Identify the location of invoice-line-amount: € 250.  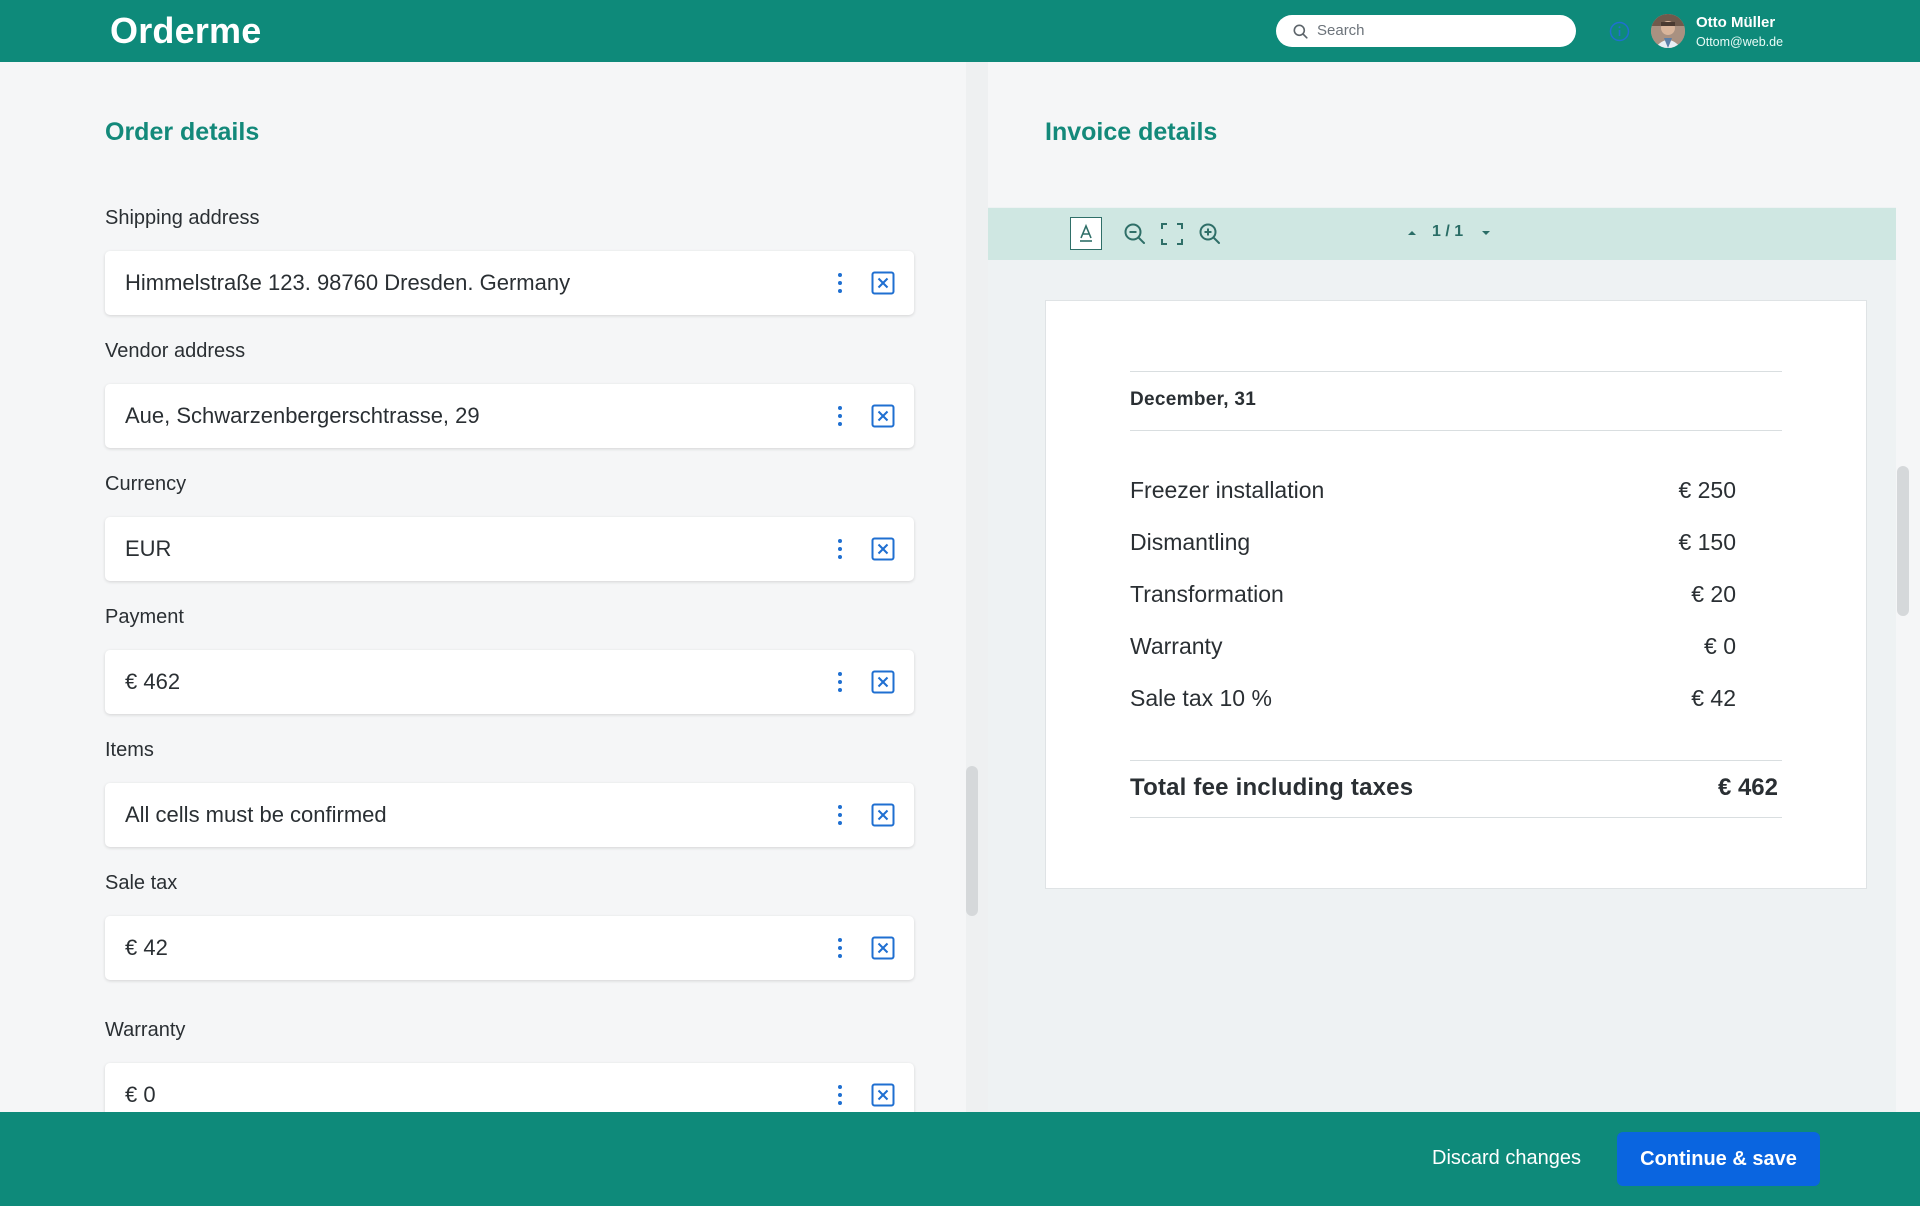
(1707, 490).